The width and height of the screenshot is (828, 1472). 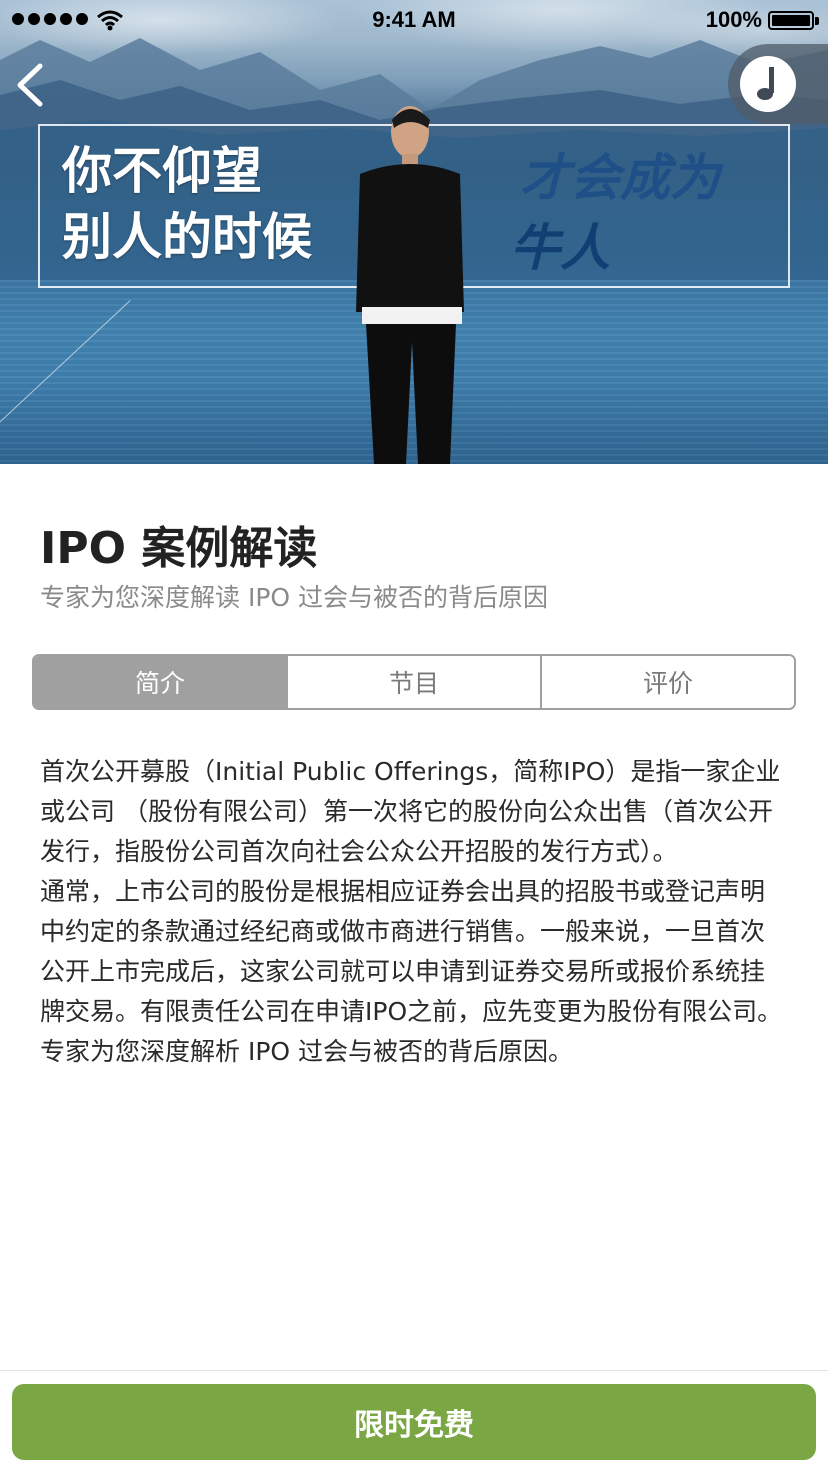 What do you see at coordinates (187, 204) in the screenshot?
I see `slogan-left: 你不仰望 别人的时候` at bounding box center [187, 204].